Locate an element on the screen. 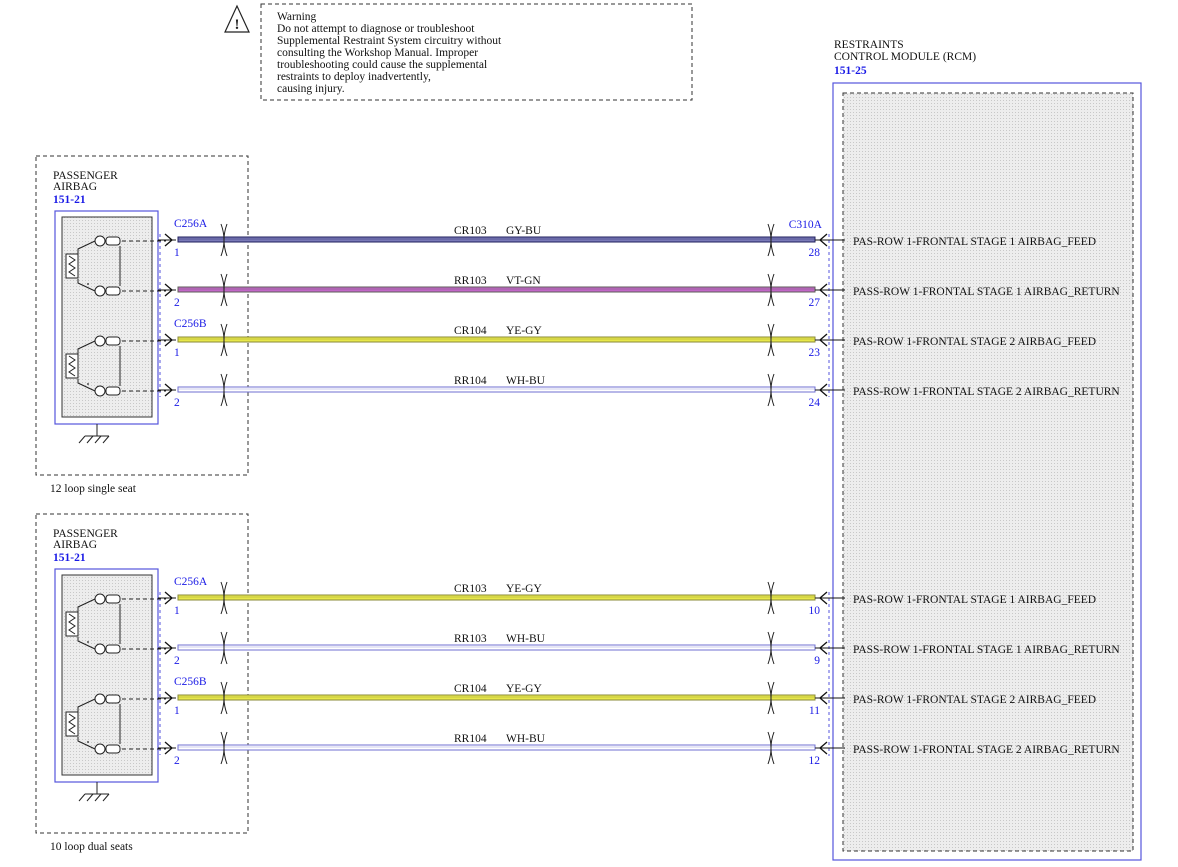 Image resolution: width=1178 pixels, height=867 pixels. rcm-pin-number: 28 is located at coordinates (815, 253).